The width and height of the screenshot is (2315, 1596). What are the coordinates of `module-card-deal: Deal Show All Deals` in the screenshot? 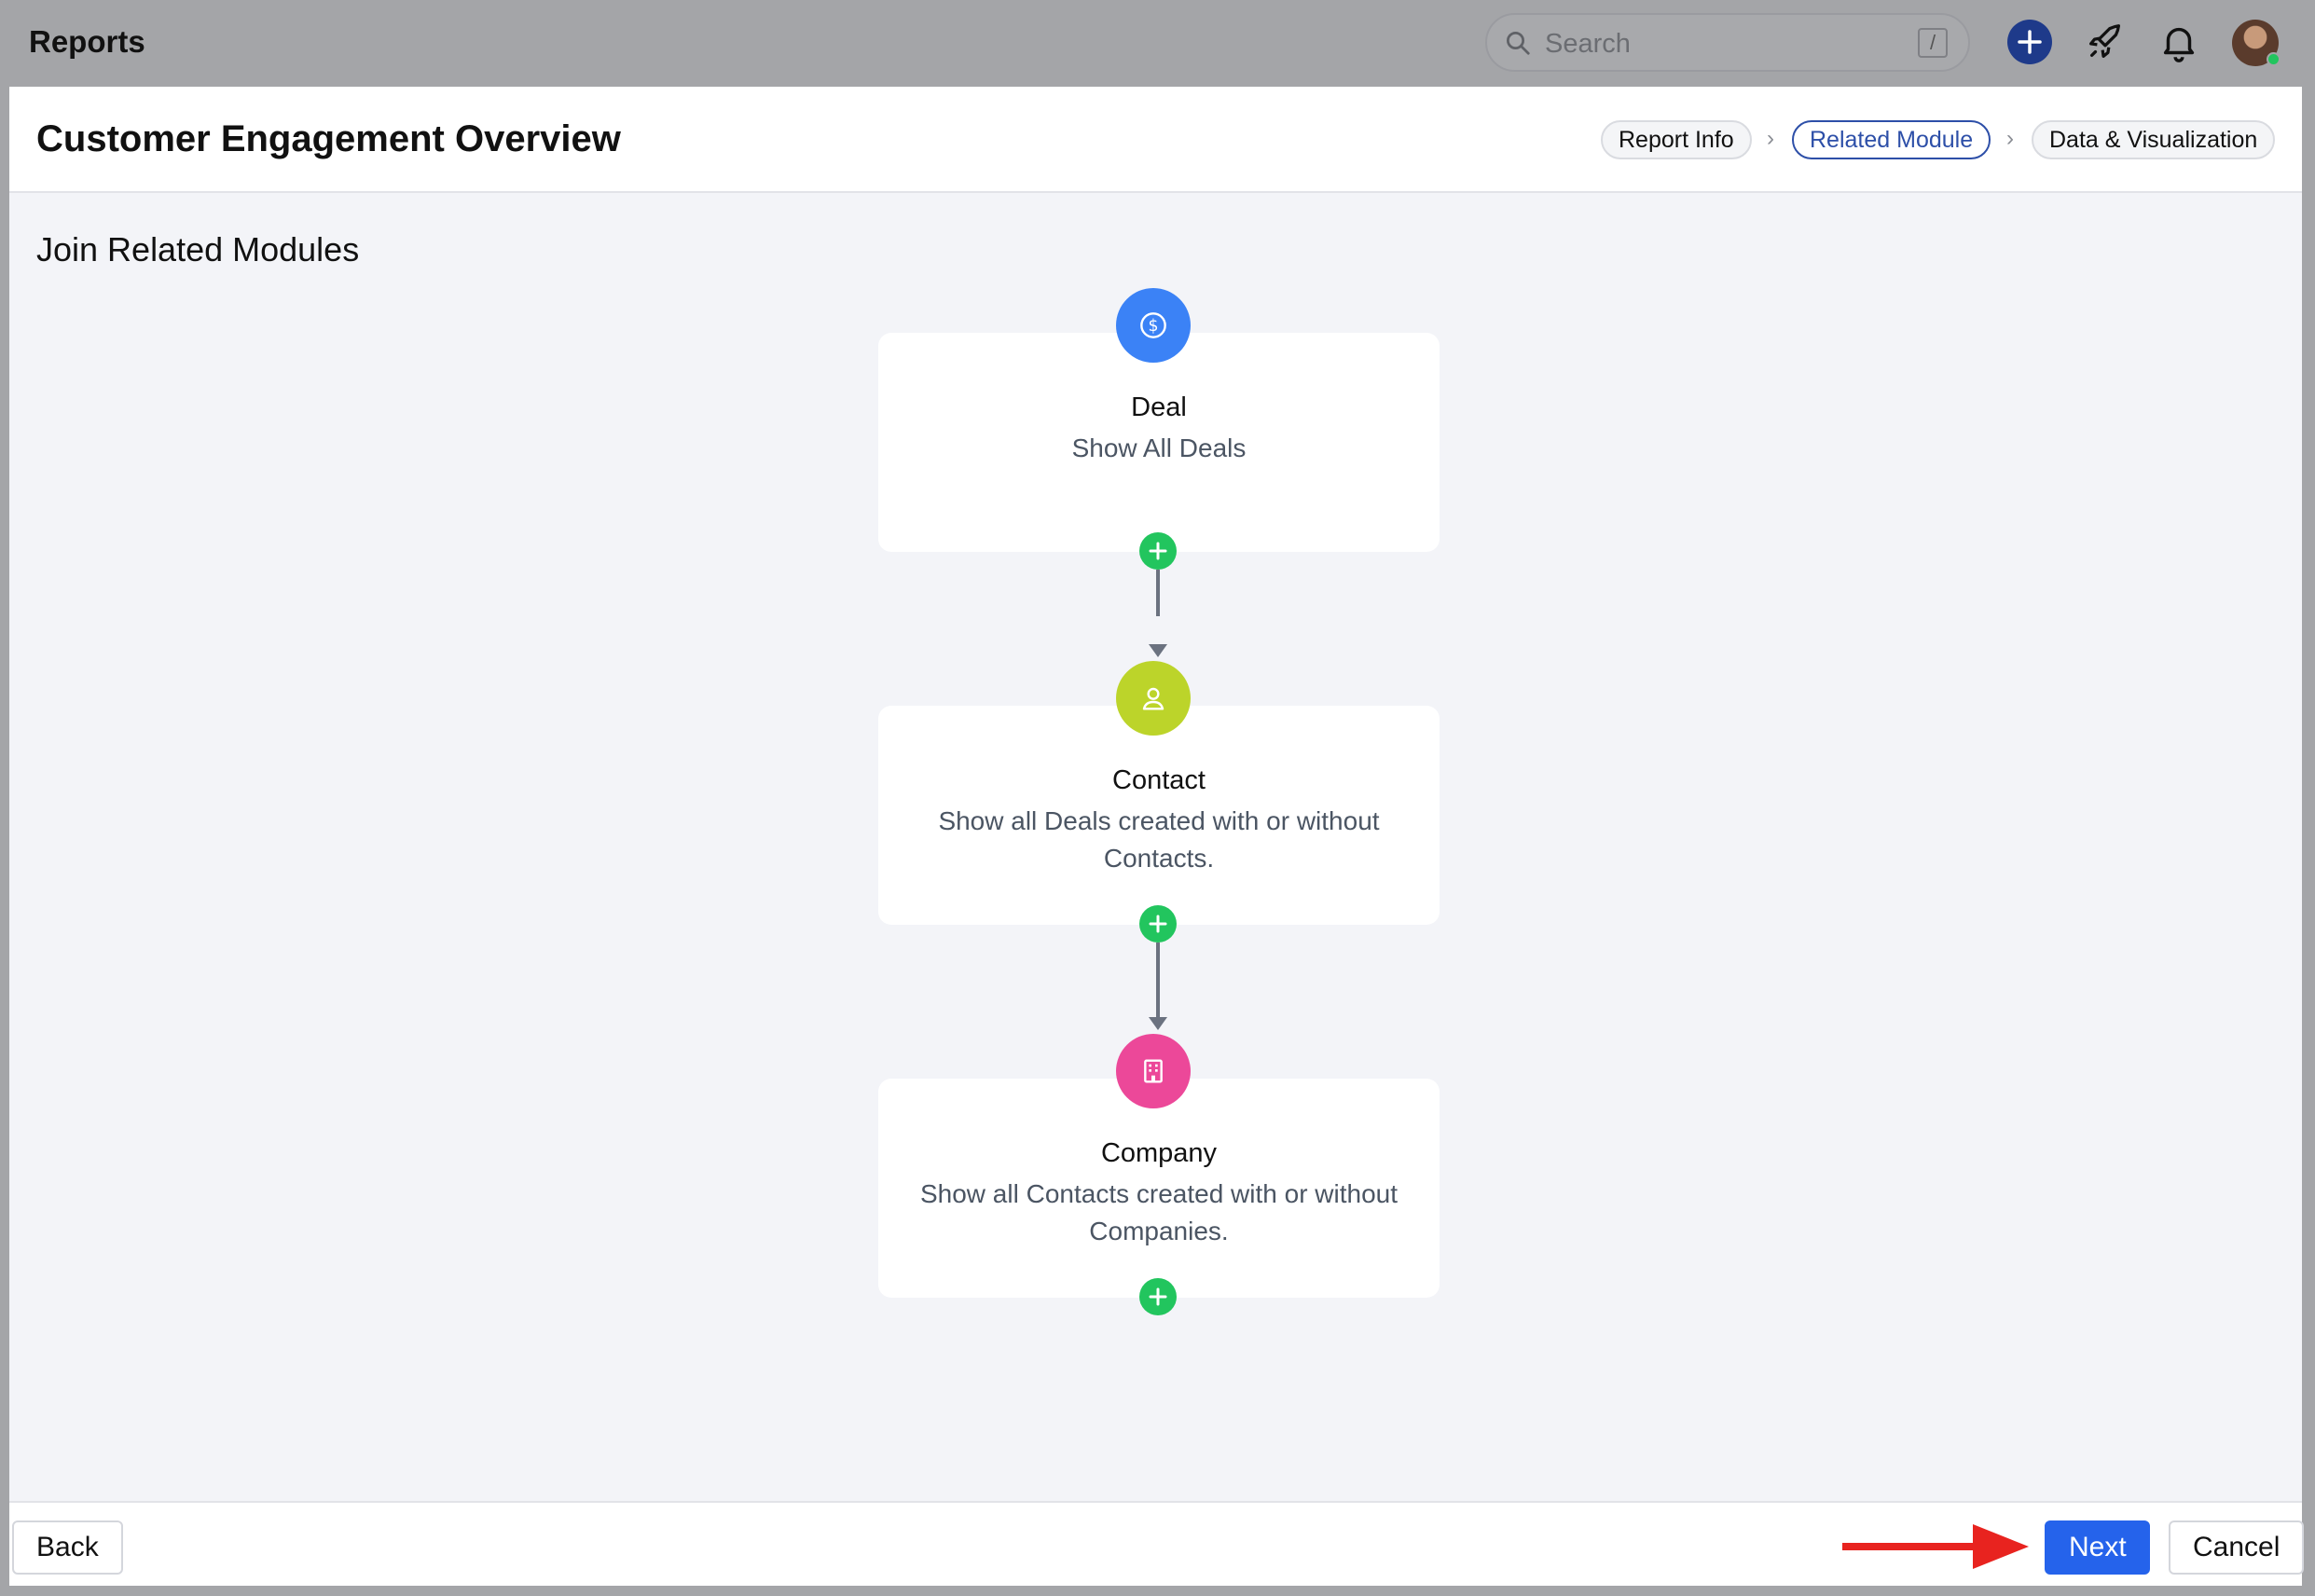 It's located at (1159, 442).